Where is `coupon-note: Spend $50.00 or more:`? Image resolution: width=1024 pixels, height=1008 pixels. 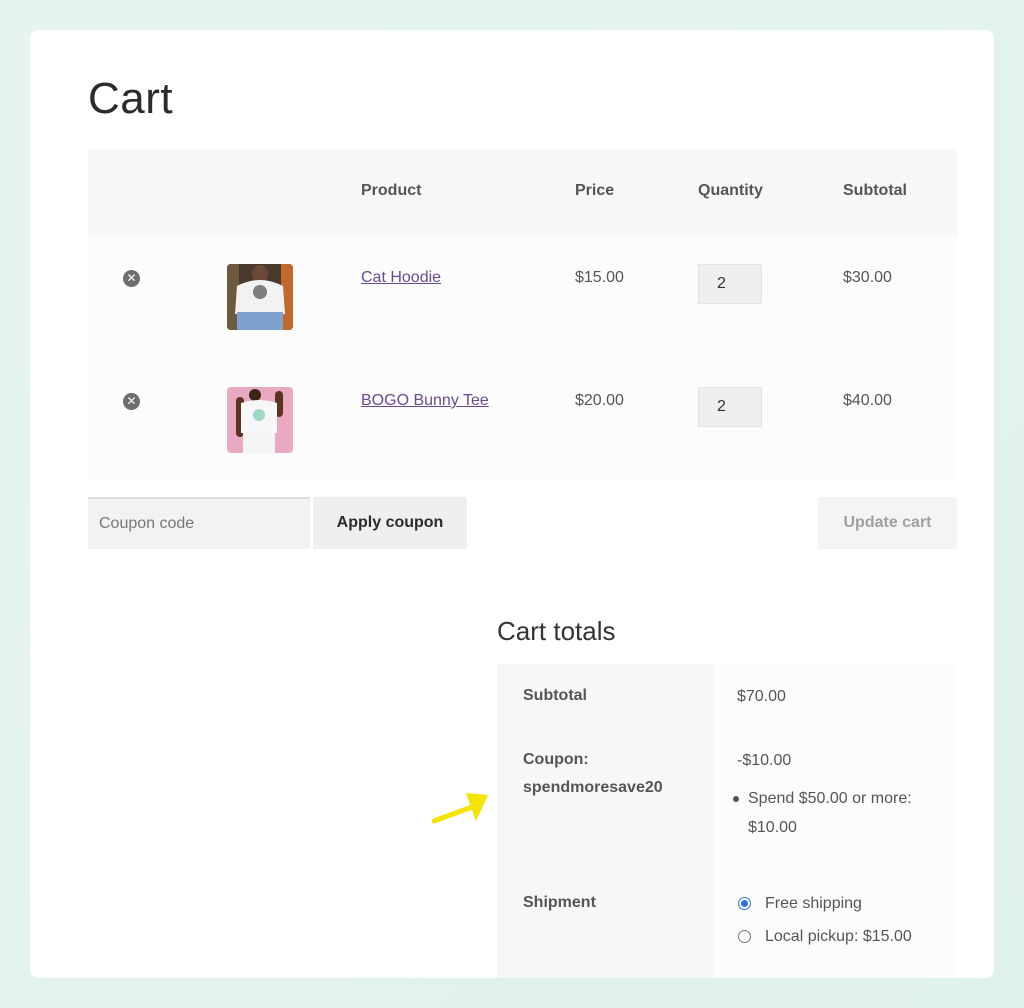
coupon-note: Spend $50.00 or more: is located at coordinates (830, 798).